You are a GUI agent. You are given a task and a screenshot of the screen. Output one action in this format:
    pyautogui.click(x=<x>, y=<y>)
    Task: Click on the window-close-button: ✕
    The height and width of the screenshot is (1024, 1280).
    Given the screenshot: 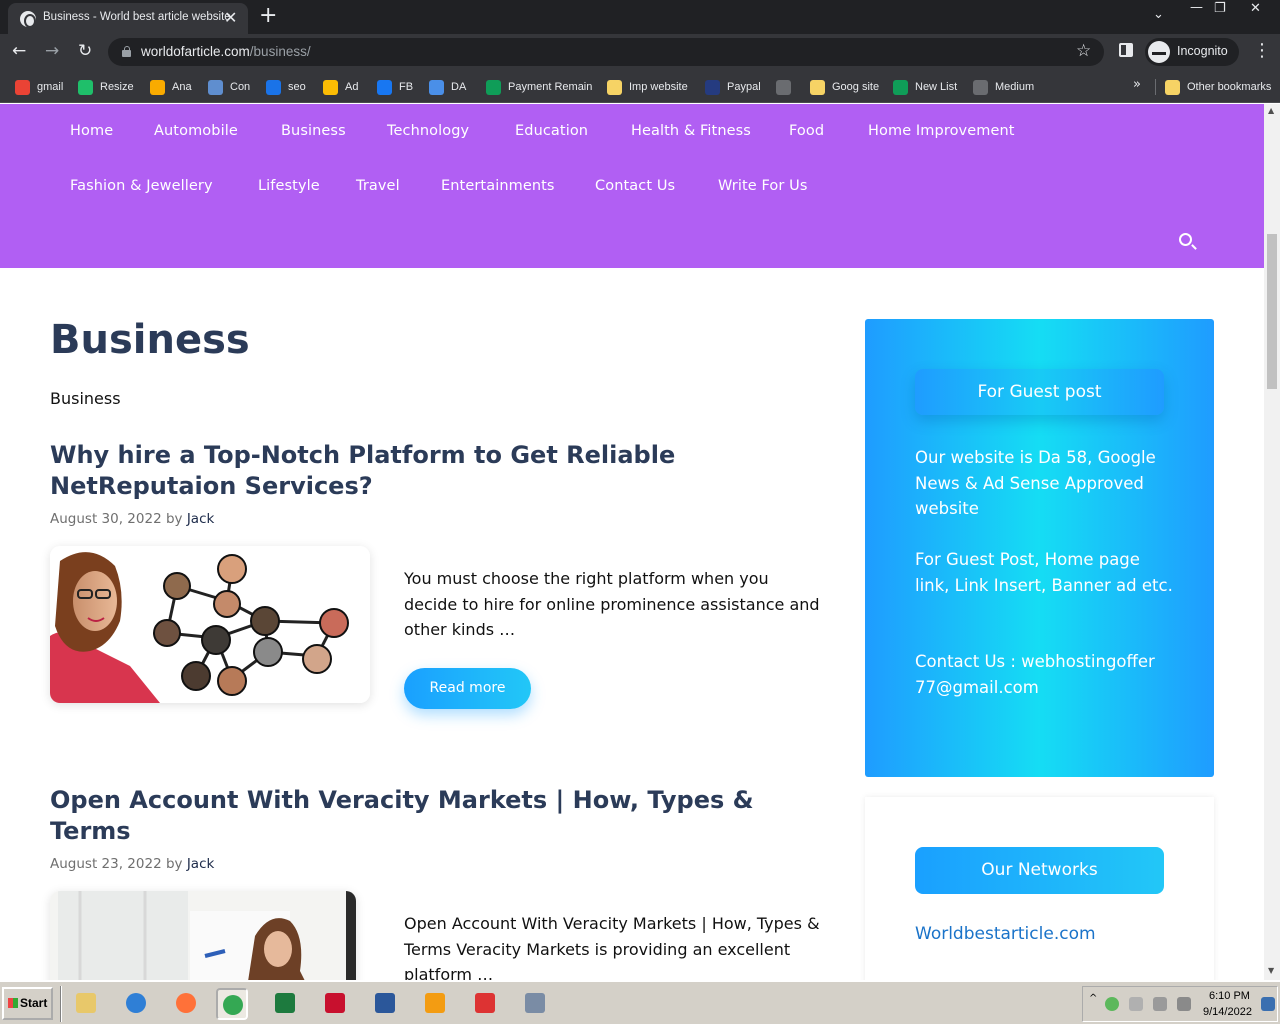 What is the action you would take?
    pyautogui.click(x=1255, y=8)
    